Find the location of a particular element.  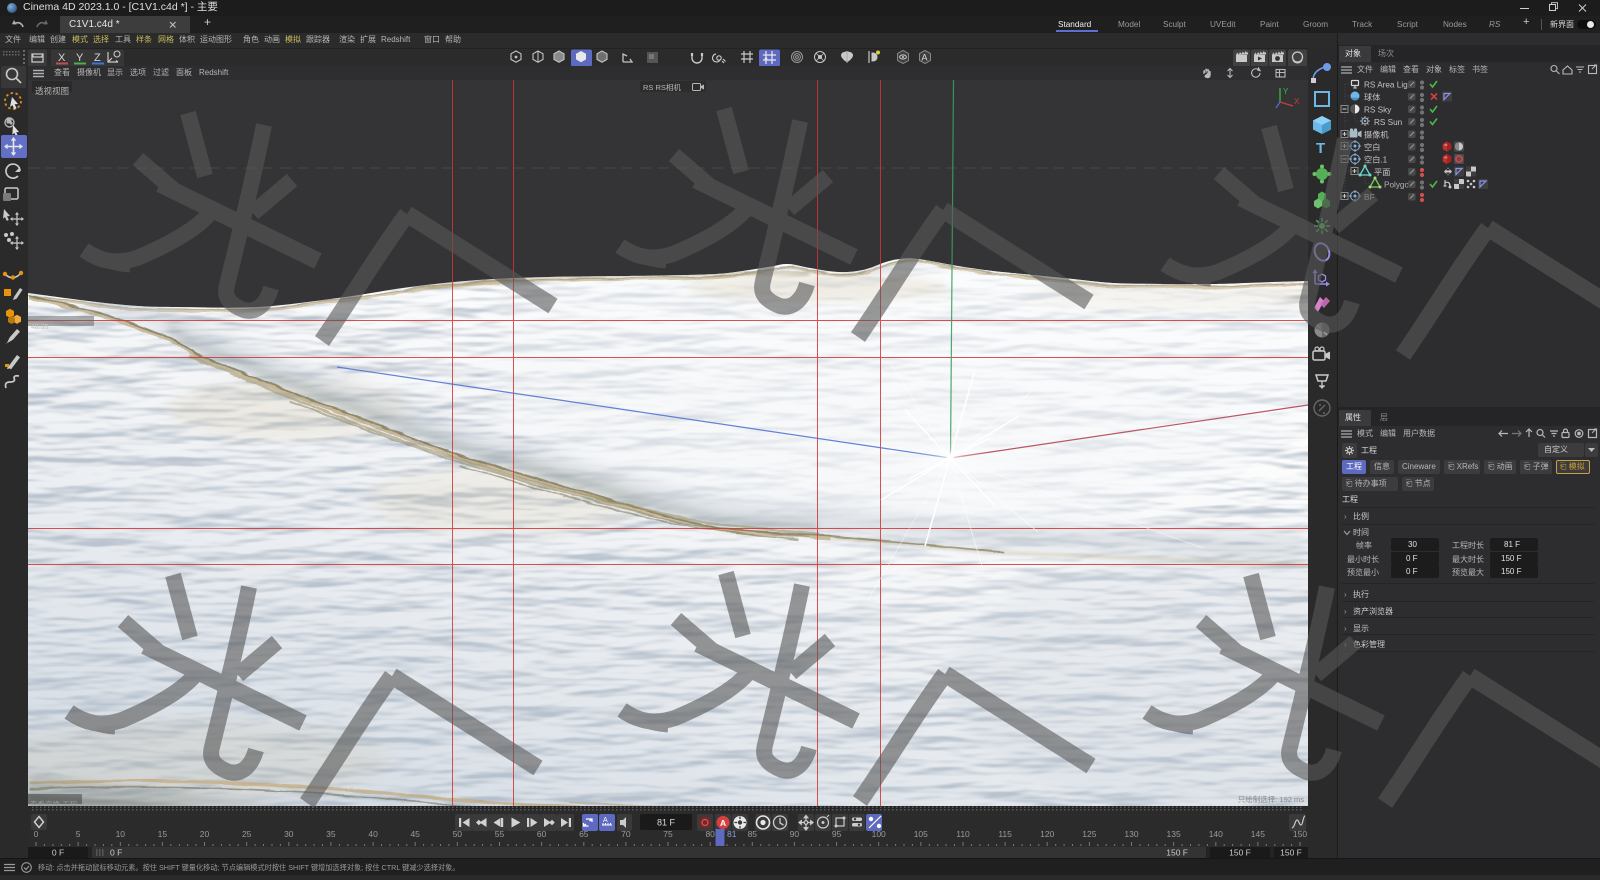

svg-text: 81 F is located at coordinates (666, 823).